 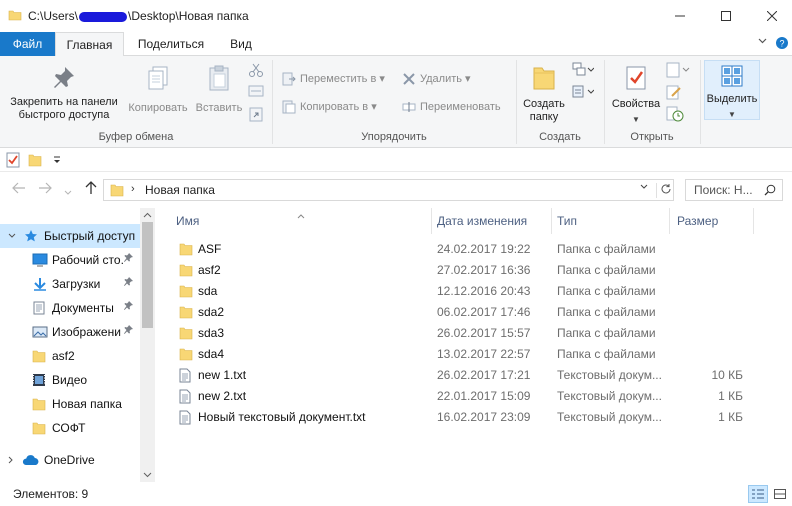 I want to click on nav-item-label: OneDrive, so click(x=69, y=460).